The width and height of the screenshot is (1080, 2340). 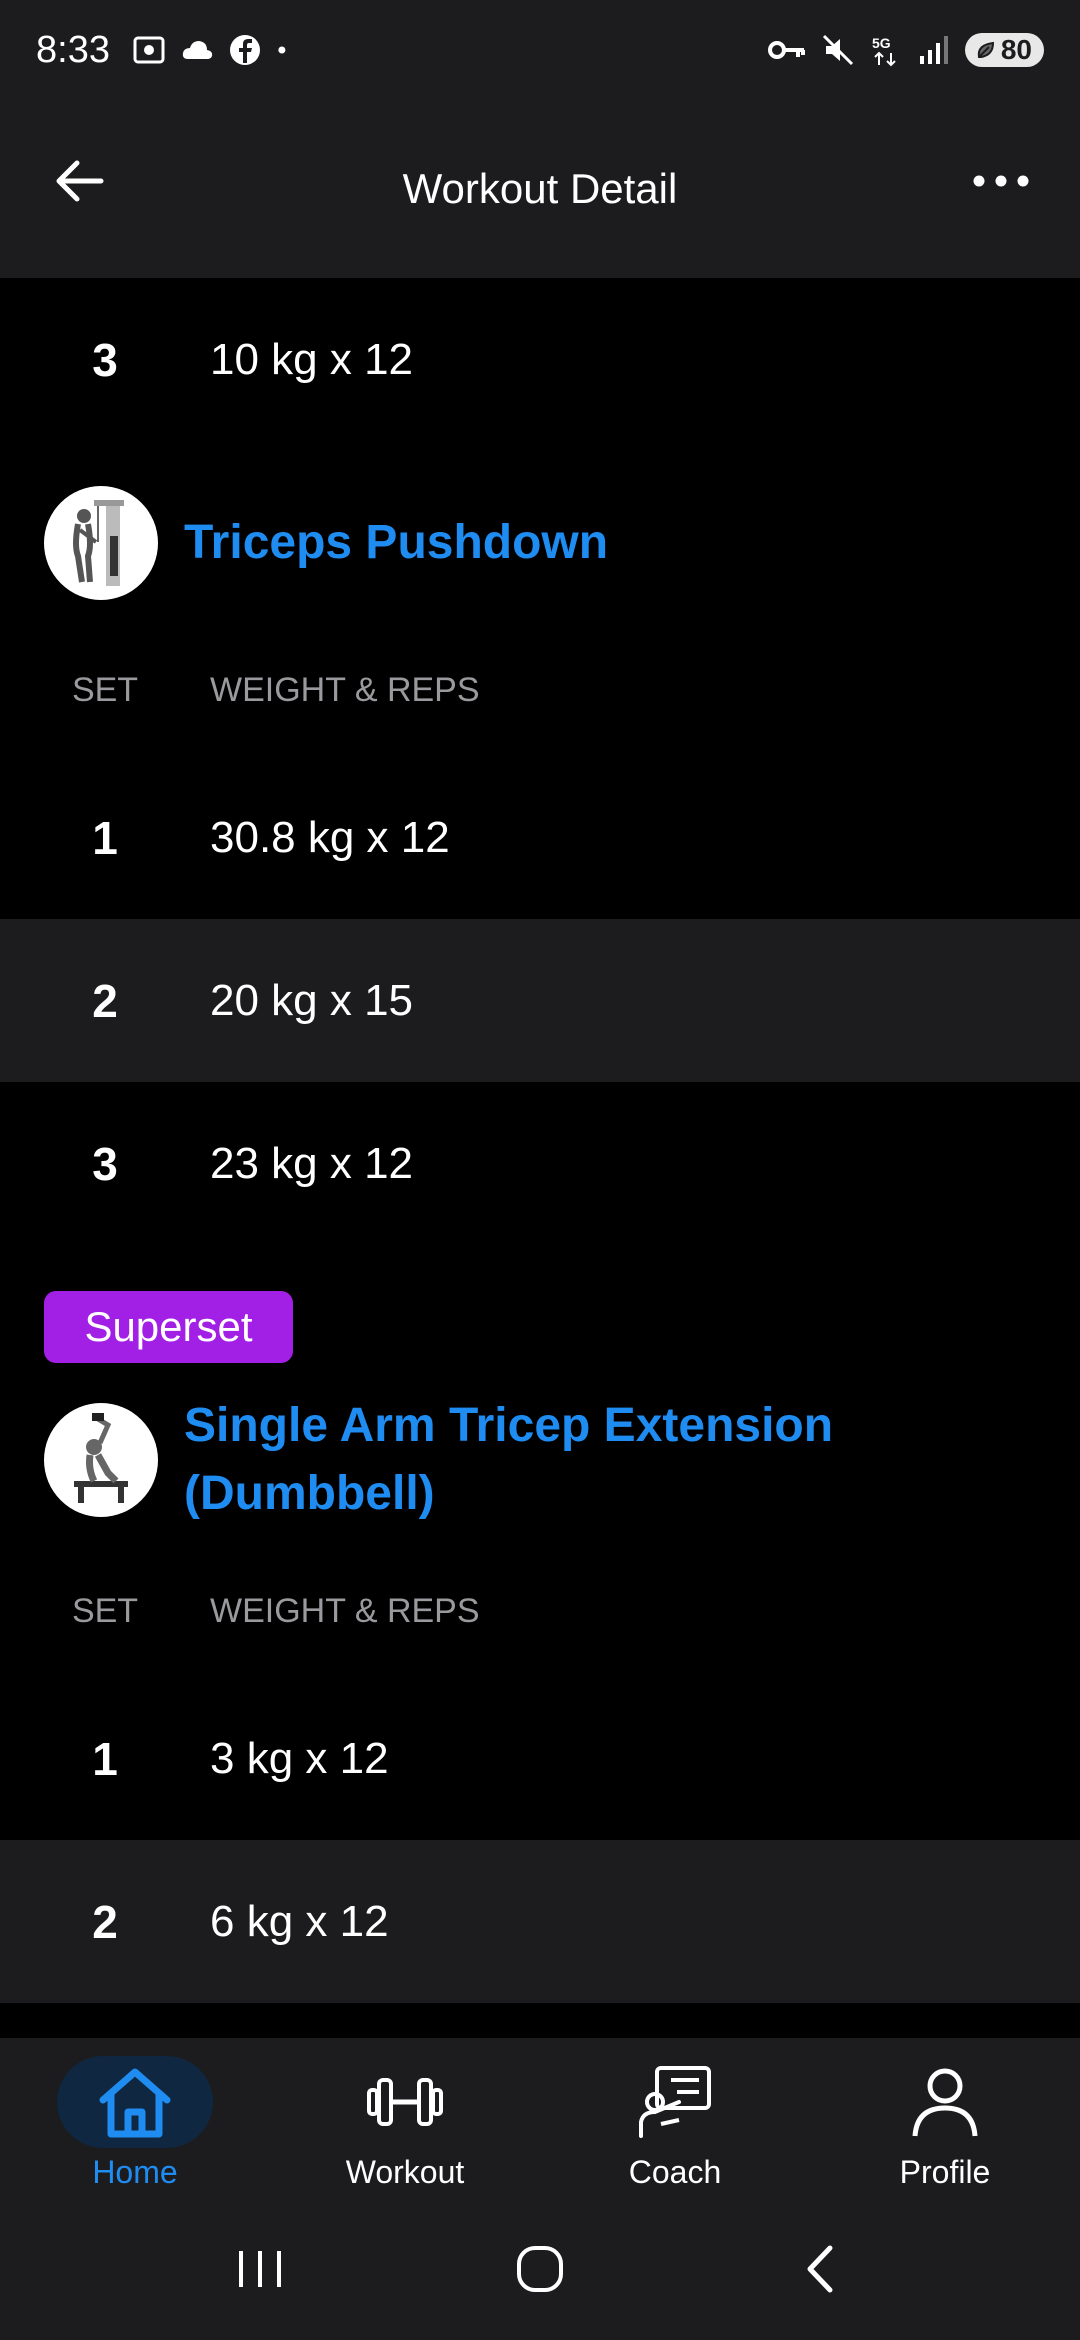 What do you see at coordinates (244, 50) in the screenshot?
I see `facebook-icon` at bounding box center [244, 50].